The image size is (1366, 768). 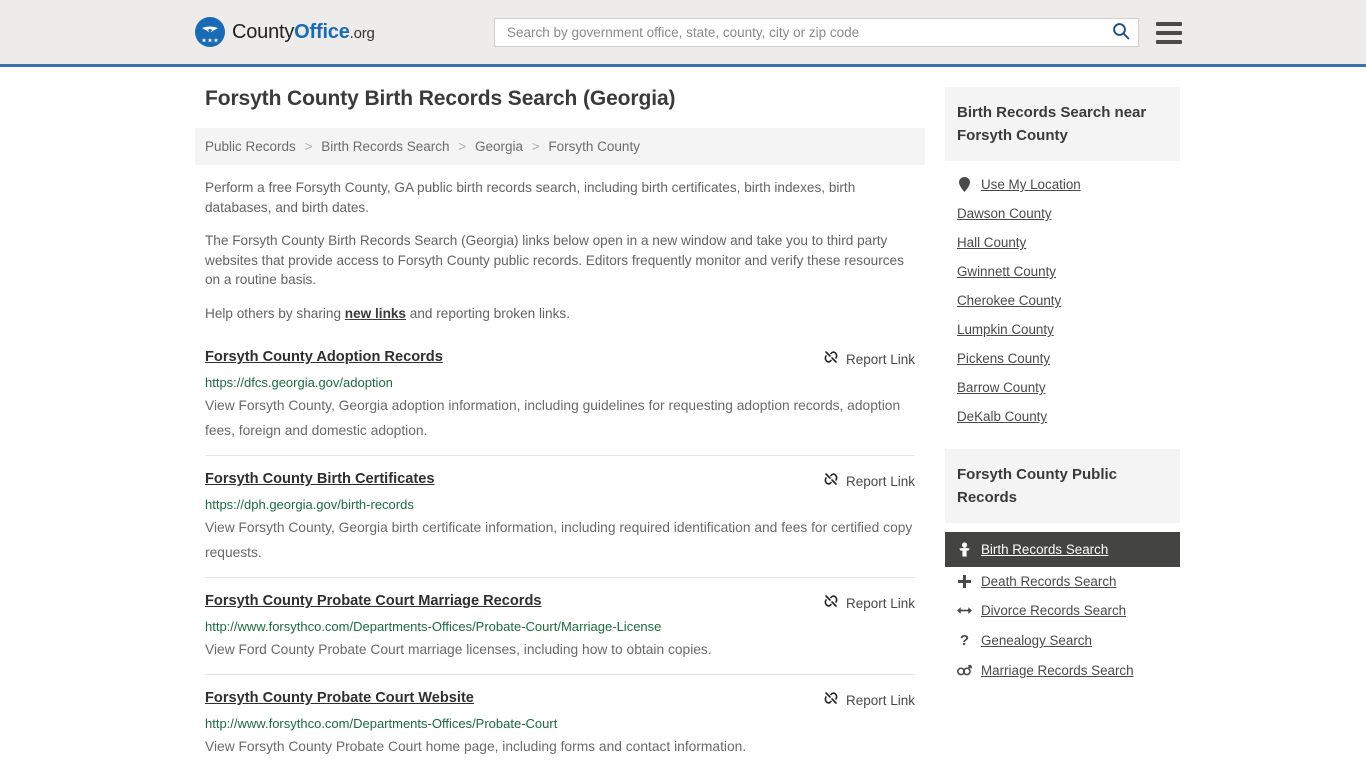 I want to click on sidebar-item-gwinnett-county: Gwinnett County, so click(x=1062, y=271).